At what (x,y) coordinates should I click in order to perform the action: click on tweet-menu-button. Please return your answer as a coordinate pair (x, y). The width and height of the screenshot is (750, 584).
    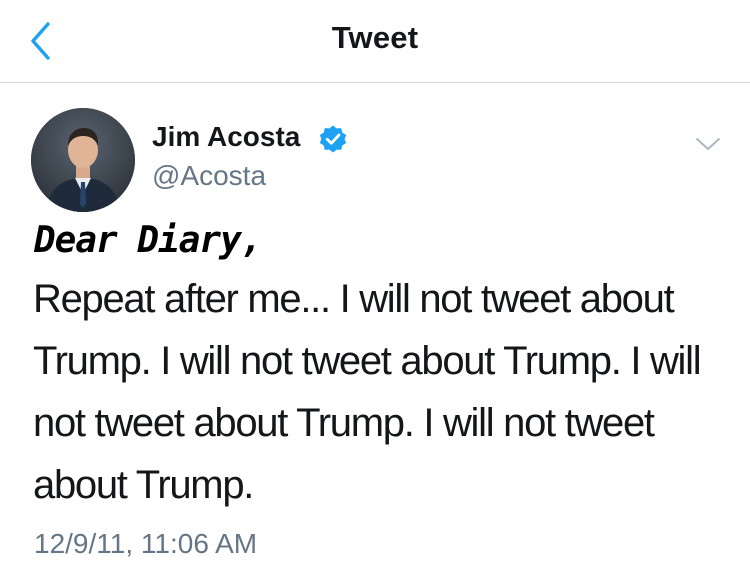
    Looking at the image, I should click on (708, 144).